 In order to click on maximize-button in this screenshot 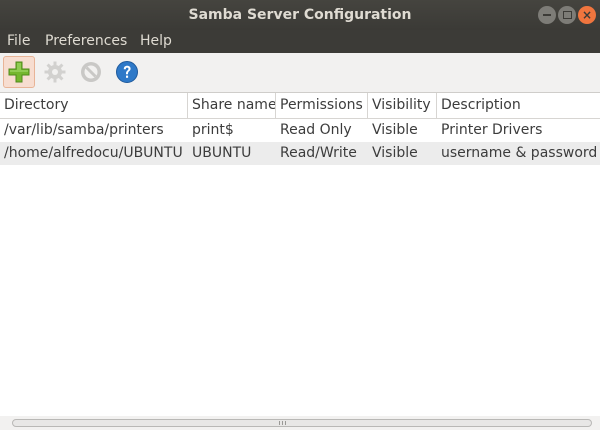, I will do `click(567, 15)`.